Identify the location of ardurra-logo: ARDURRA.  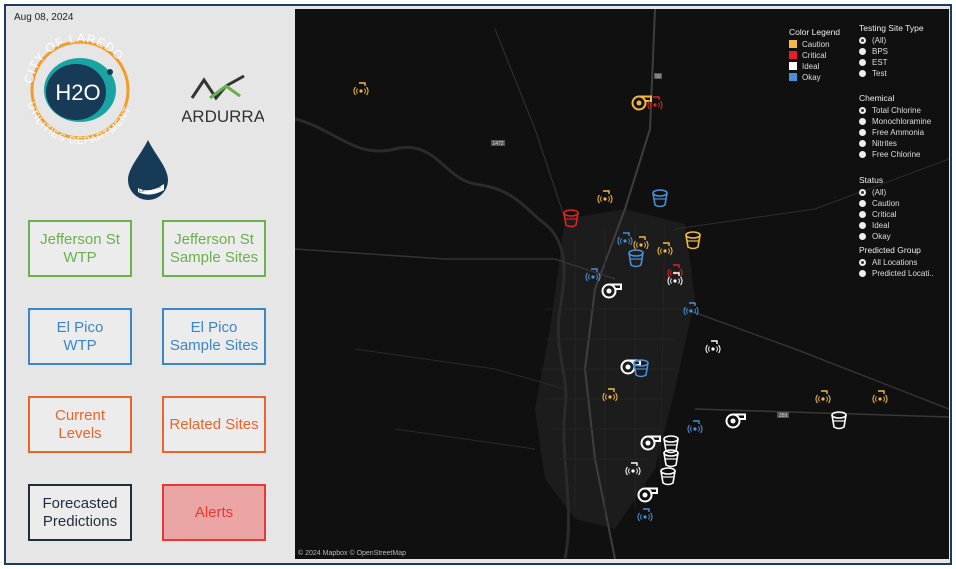
(223, 100).